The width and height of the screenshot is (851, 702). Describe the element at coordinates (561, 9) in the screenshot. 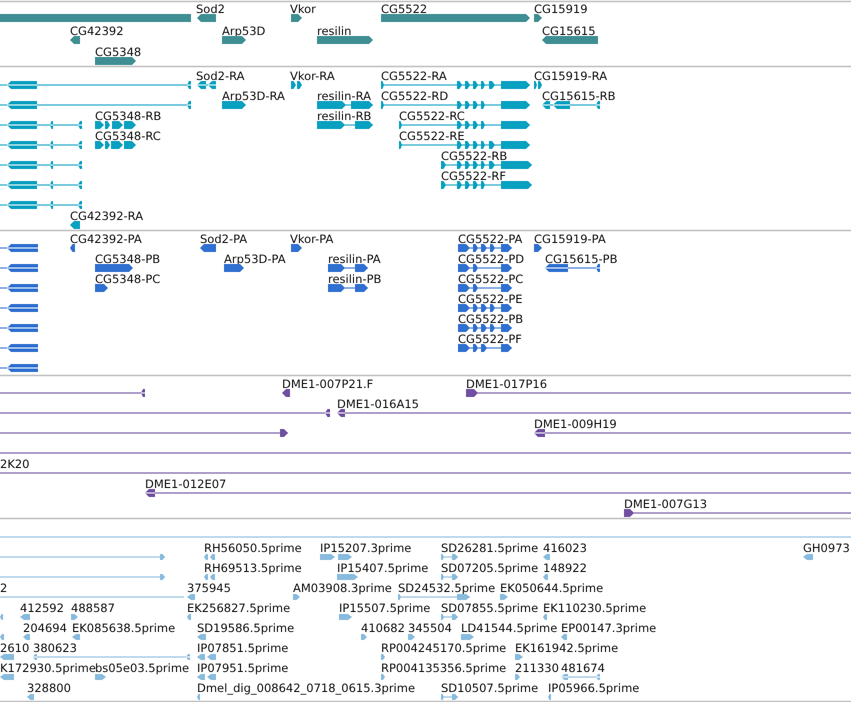

I see `feature-label: CG15919` at that location.